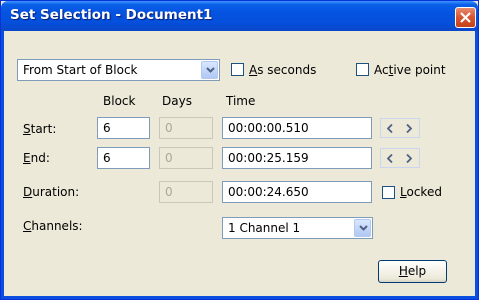  What do you see at coordinates (264, 228) in the screenshot?
I see `channels-select-value: 1 Channel 1` at bounding box center [264, 228].